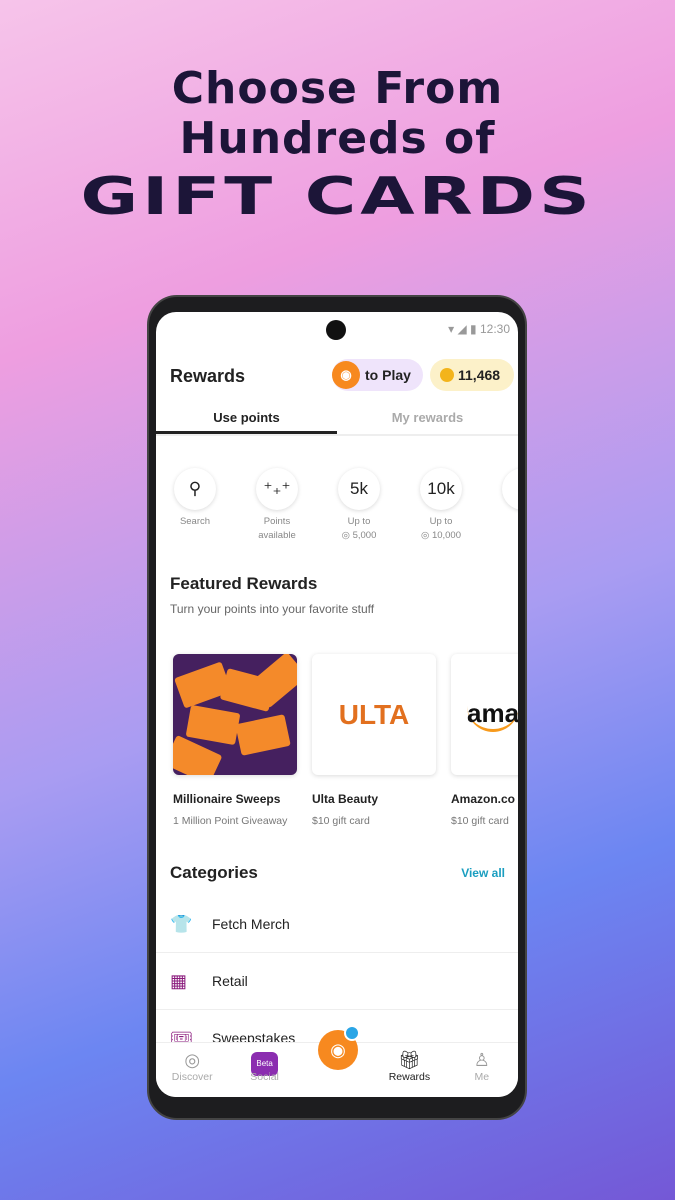  What do you see at coordinates (409, 1060) in the screenshot?
I see `gift-icon: 🎁︎` at bounding box center [409, 1060].